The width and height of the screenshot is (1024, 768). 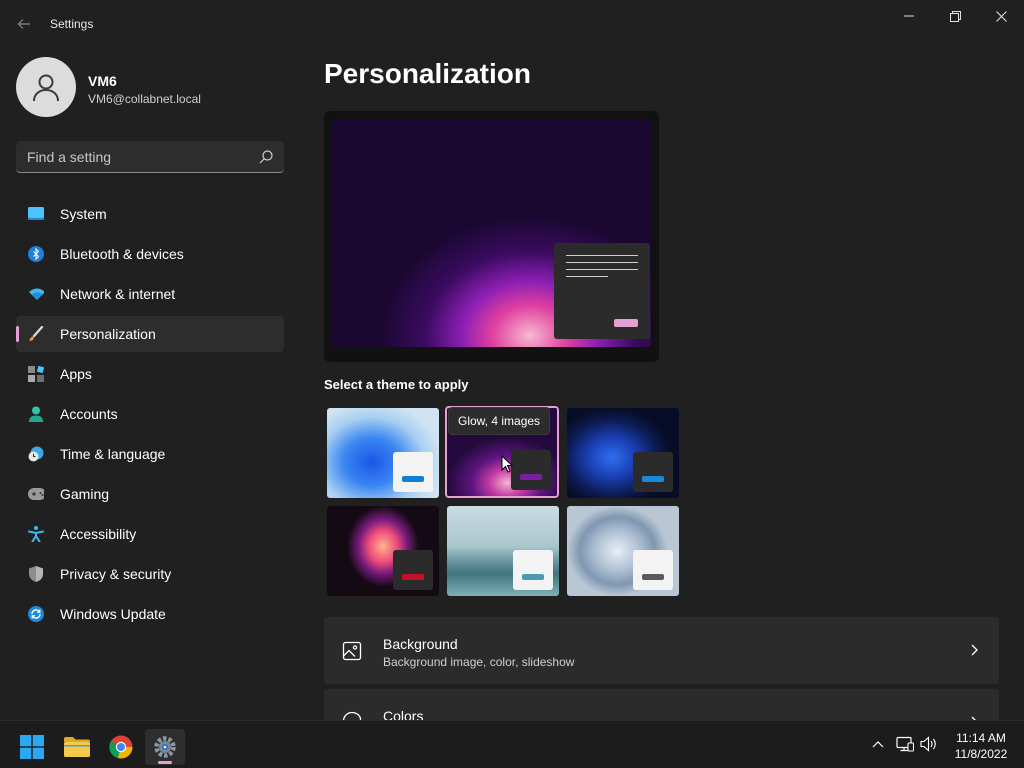 I want to click on theme-flow, so click(x=503, y=551).